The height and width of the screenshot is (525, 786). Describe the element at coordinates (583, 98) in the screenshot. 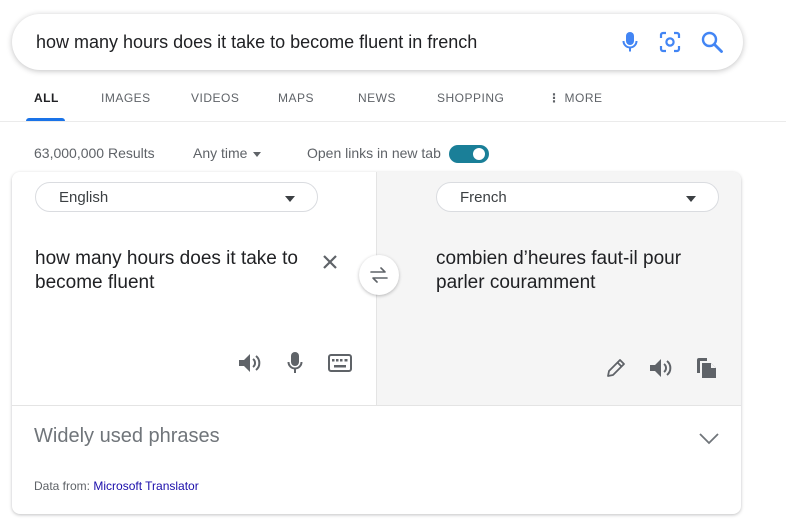

I see `tab-more-label: MORE` at that location.